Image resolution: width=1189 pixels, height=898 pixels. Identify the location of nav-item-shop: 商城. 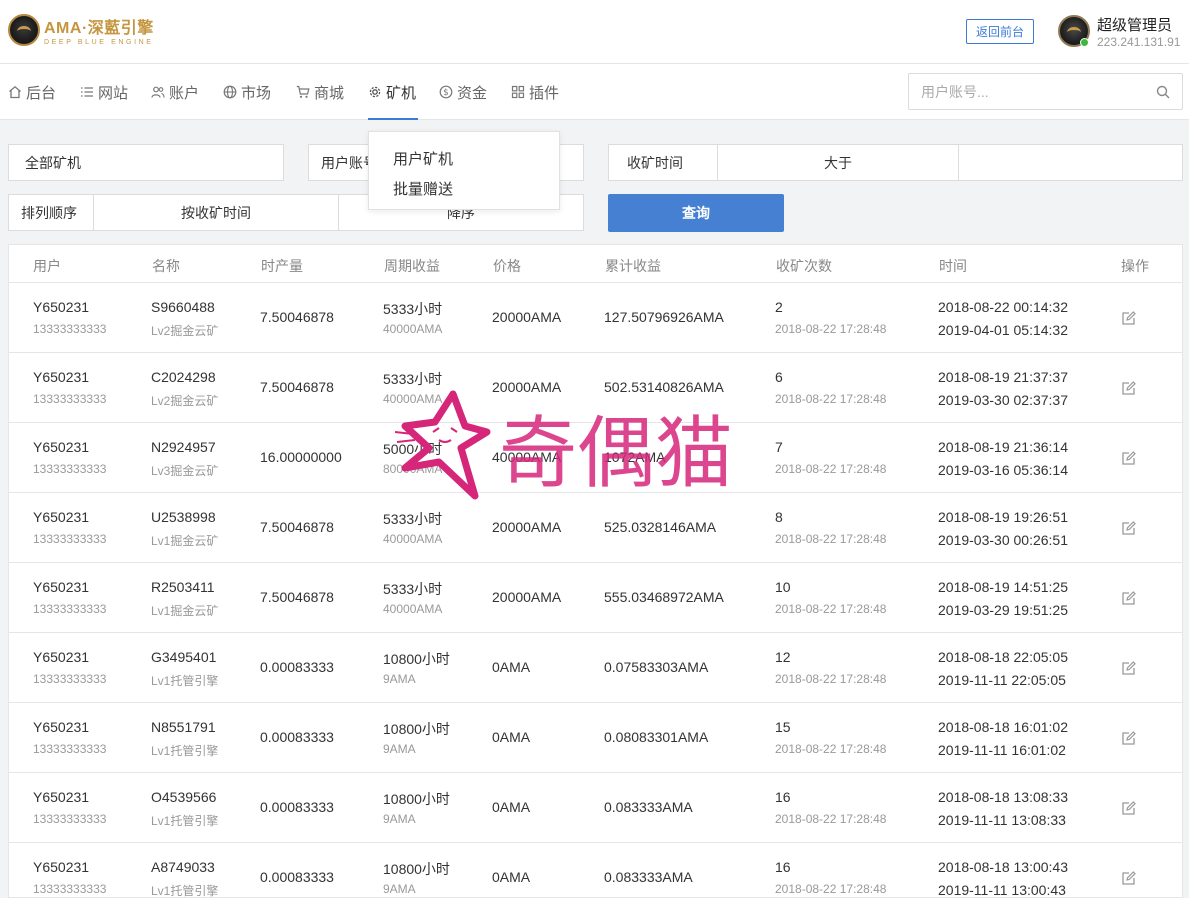
(320, 92).